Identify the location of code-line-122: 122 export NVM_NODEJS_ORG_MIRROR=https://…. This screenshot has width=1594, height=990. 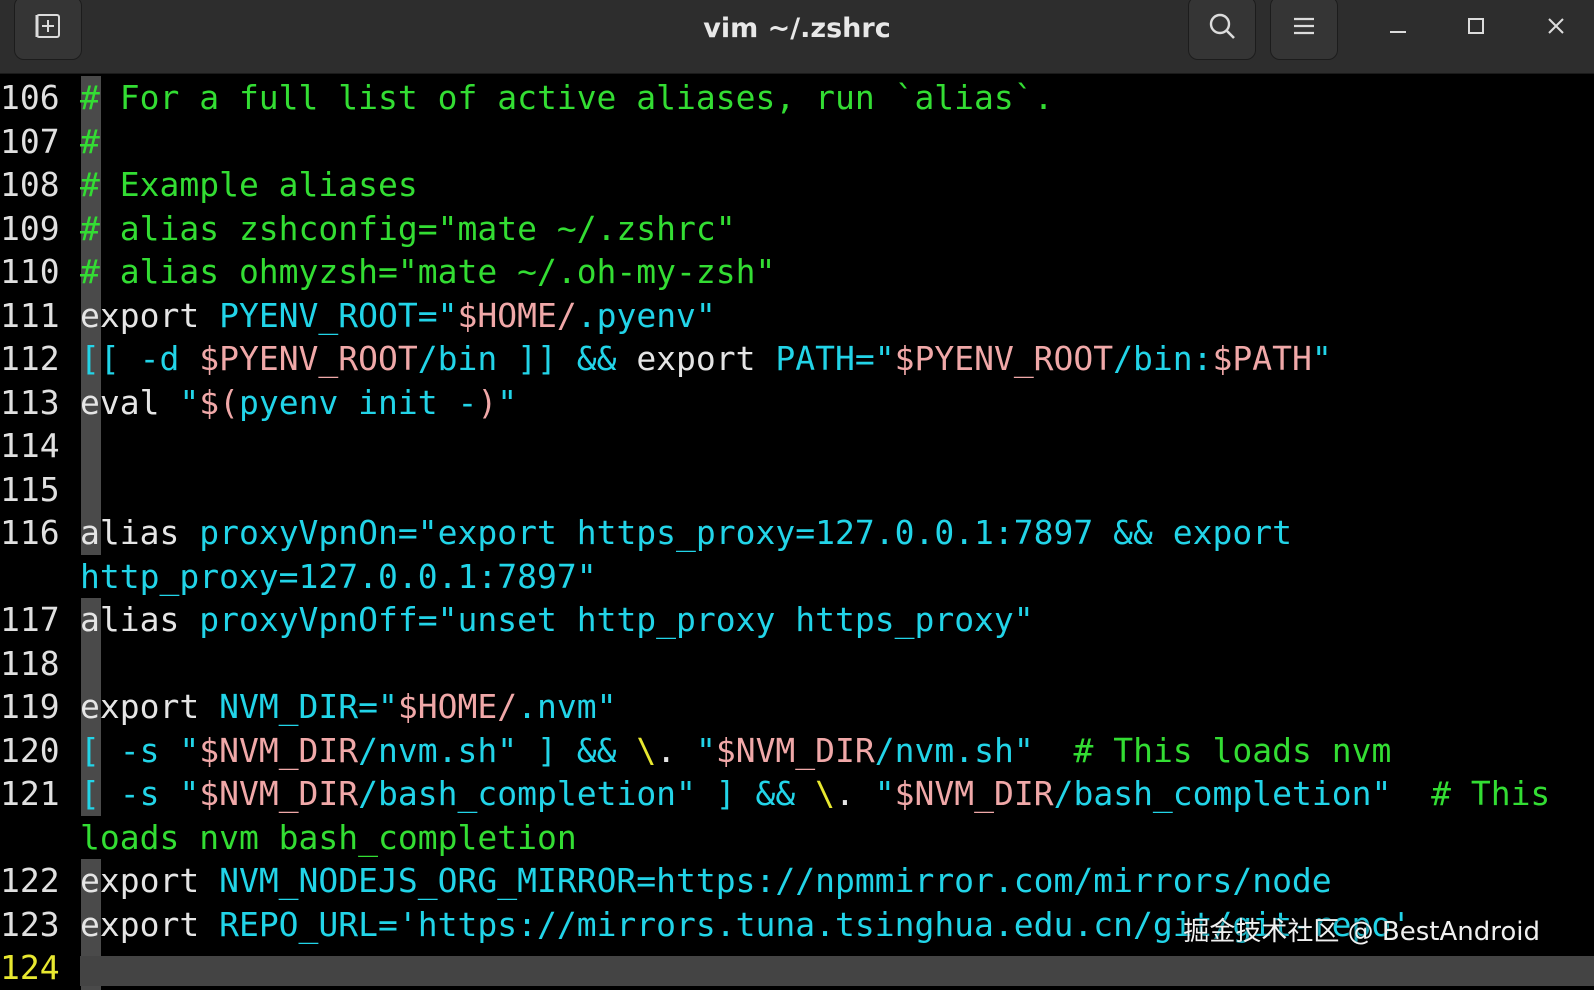
(666, 881).